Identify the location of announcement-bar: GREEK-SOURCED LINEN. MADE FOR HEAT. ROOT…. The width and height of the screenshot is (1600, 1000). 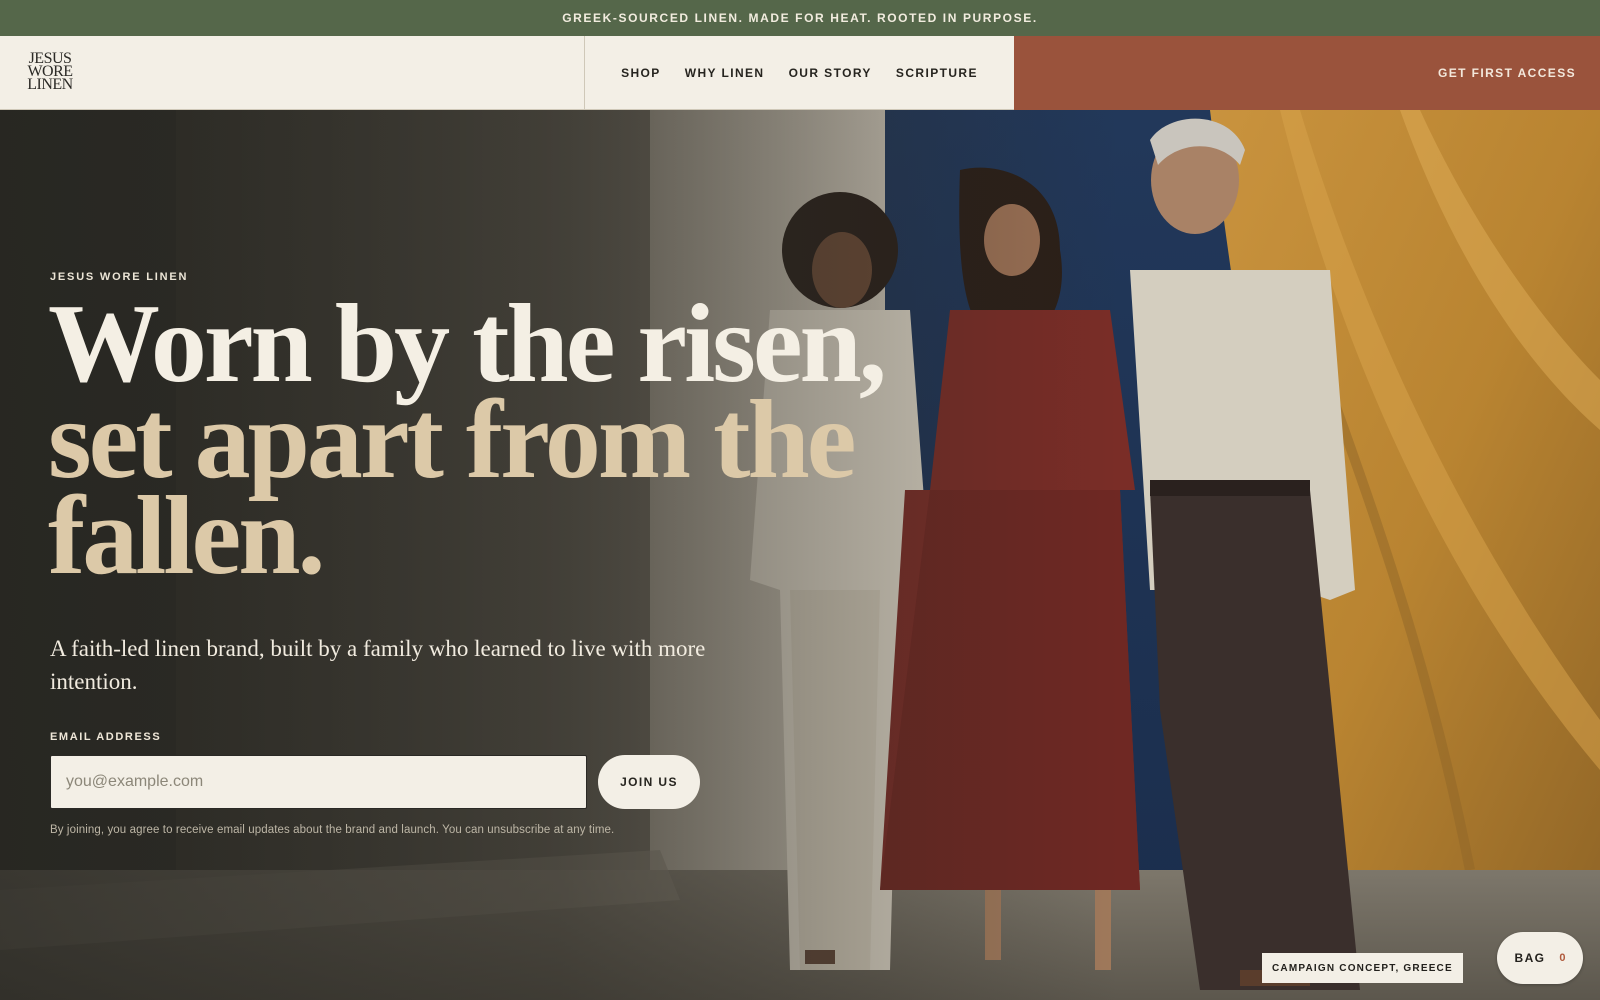
(800, 18).